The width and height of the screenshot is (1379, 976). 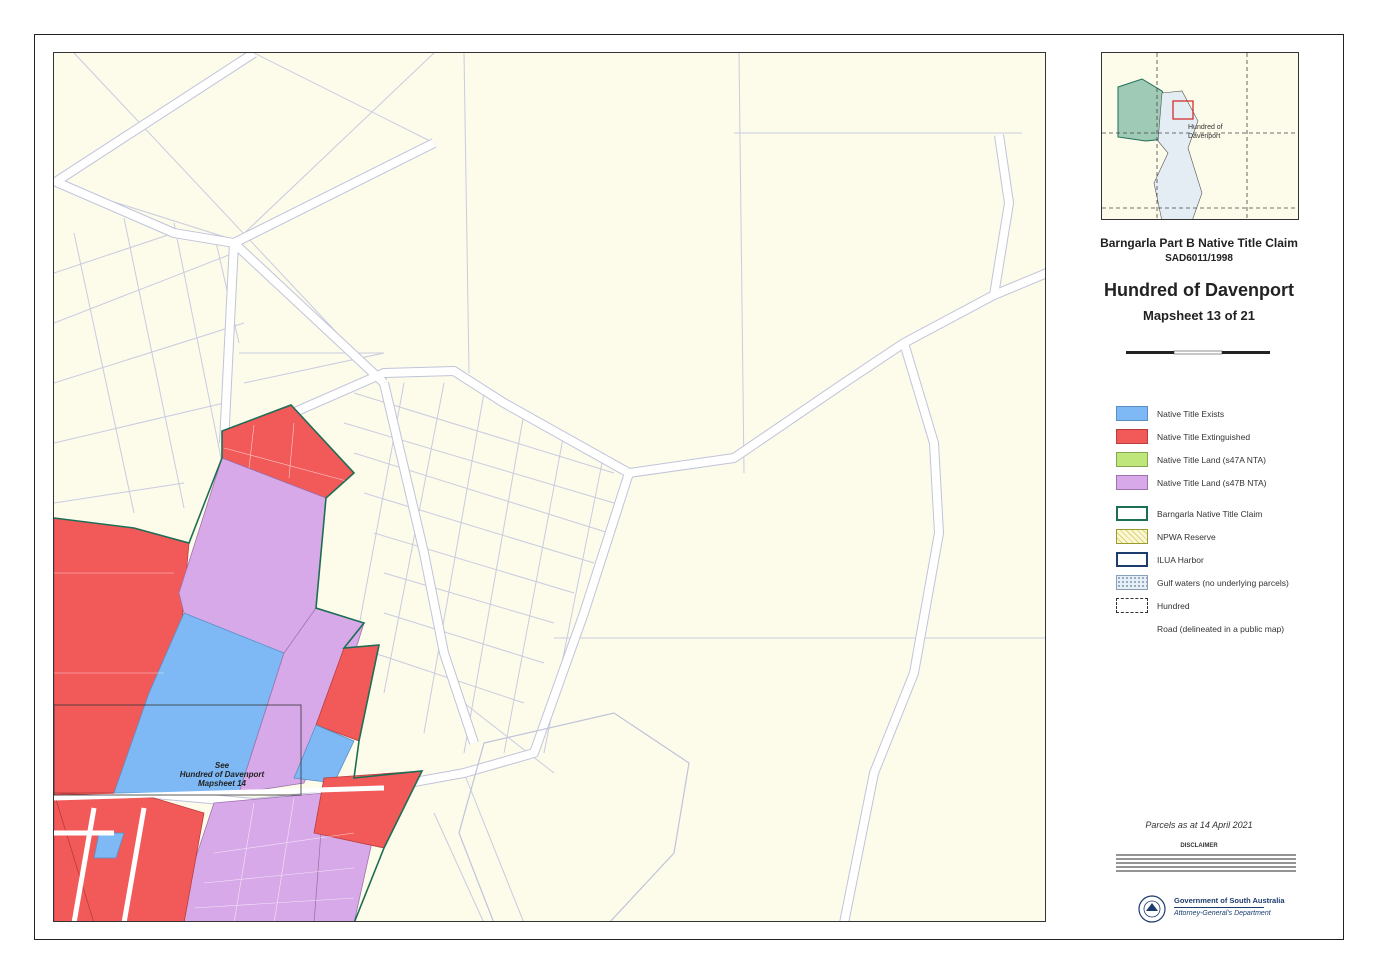 What do you see at coordinates (1132, 628) in the screenshot?
I see `road-swatch-icon` at bounding box center [1132, 628].